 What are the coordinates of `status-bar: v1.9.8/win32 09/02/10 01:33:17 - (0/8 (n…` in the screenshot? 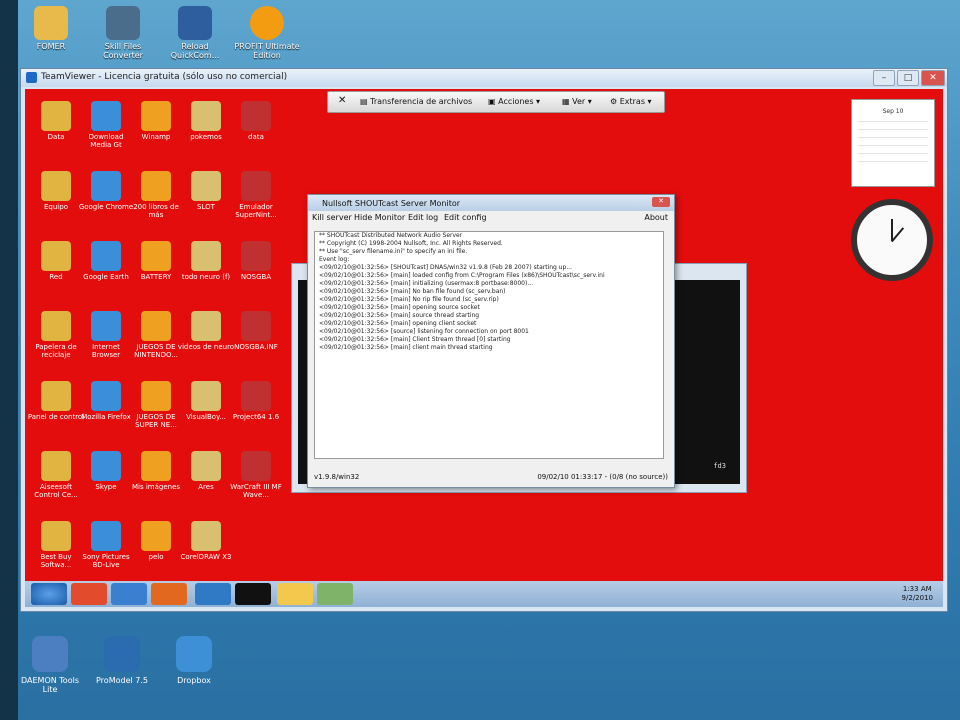 It's located at (491, 477).